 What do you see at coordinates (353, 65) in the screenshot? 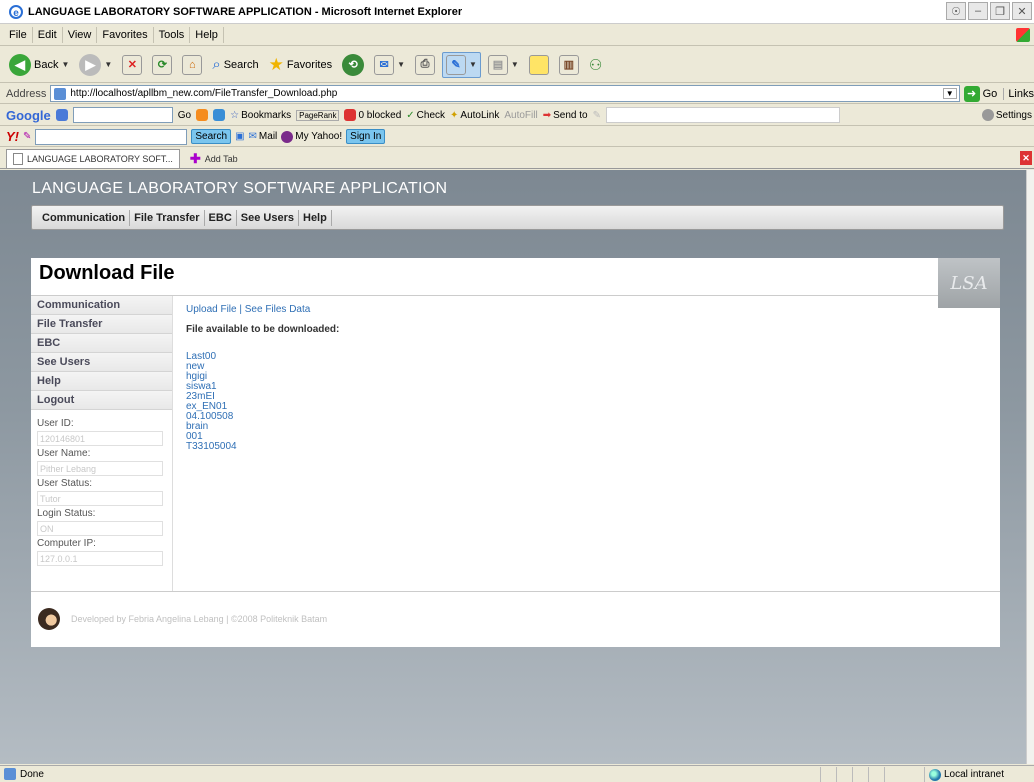
I see `history-button: ⟲` at bounding box center [353, 65].